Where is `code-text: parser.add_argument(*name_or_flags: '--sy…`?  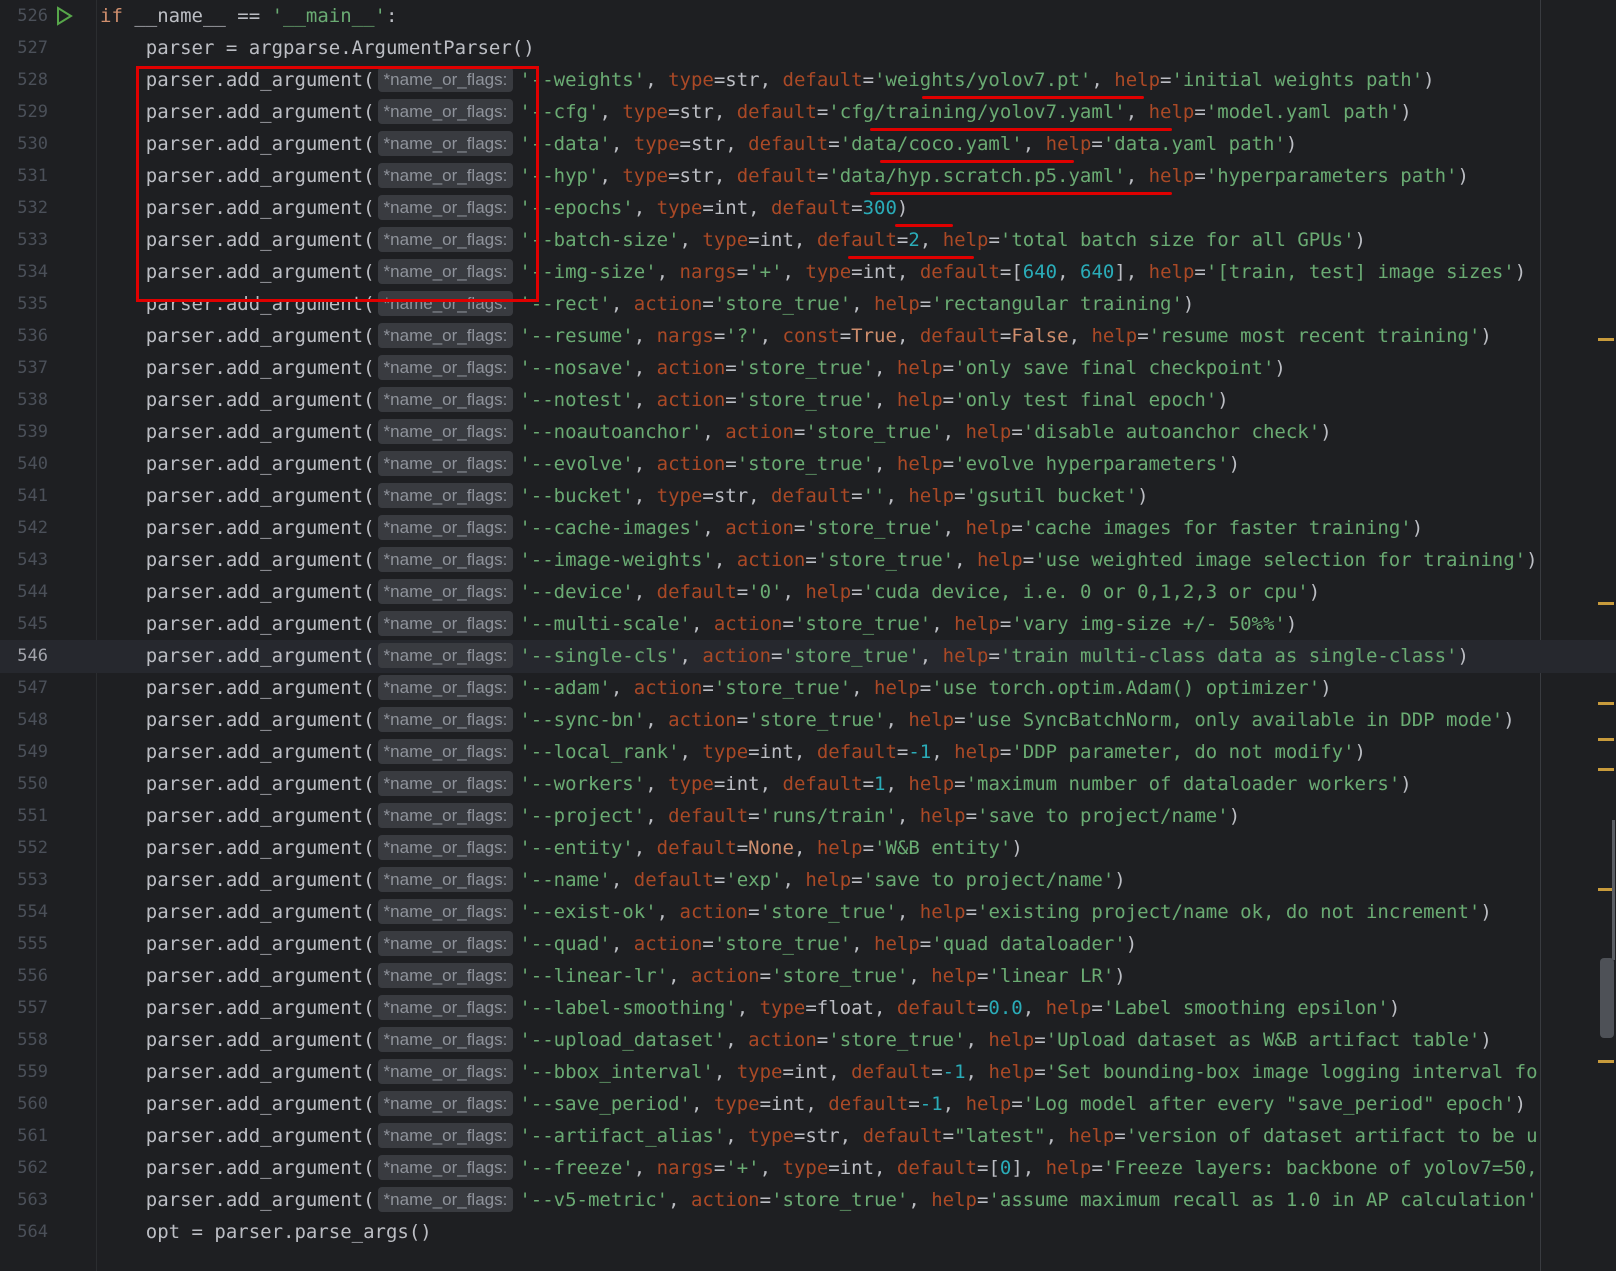
code-text: parser.add_argument(*name_or_flags: '--sy… is located at coordinates (807, 720).